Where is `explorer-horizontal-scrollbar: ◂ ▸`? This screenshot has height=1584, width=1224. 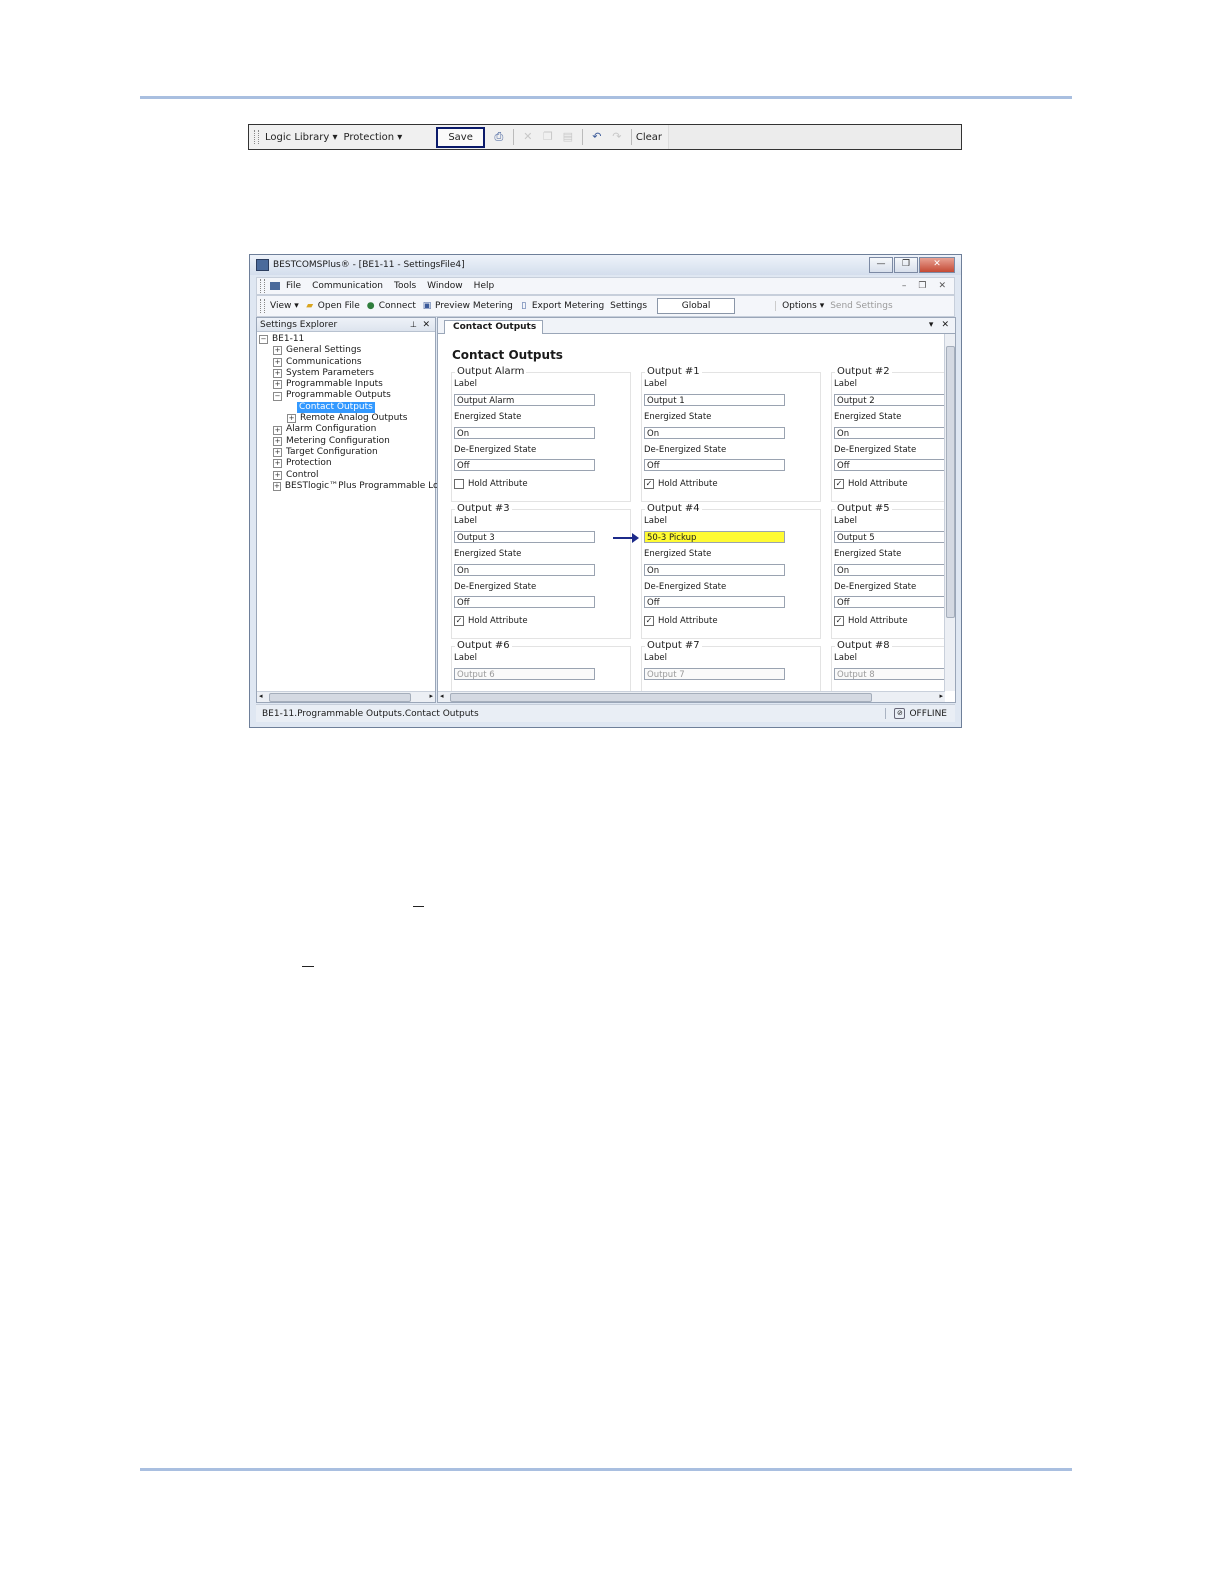 explorer-horizontal-scrollbar: ◂ ▸ is located at coordinates (346, 696).